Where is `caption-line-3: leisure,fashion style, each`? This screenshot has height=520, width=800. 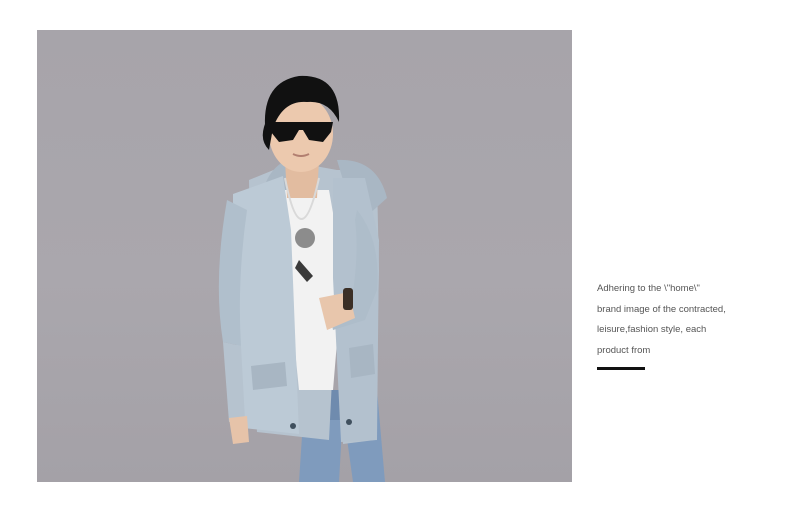 caption-line-3: leisure,fashion style, each is located at coordinates (652, 329).